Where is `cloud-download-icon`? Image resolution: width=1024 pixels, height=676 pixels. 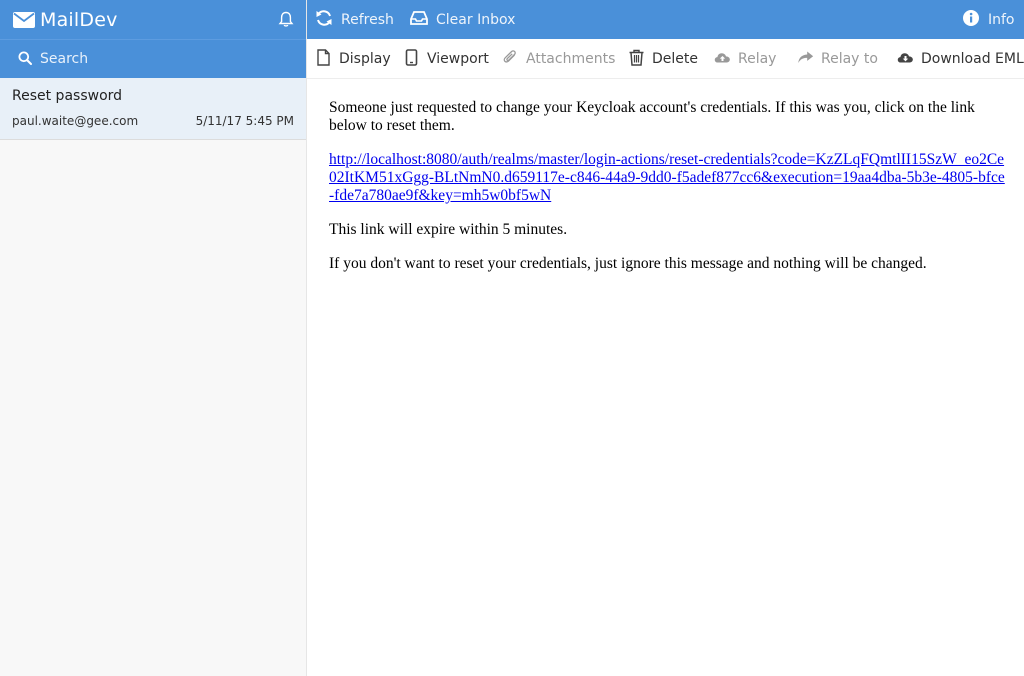
cloud-download-icon is located at coordinates (909, 59).